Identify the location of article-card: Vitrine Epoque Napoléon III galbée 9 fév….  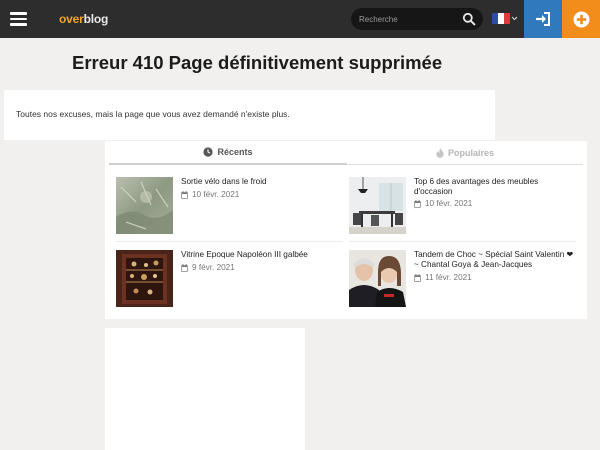
(229, 278).